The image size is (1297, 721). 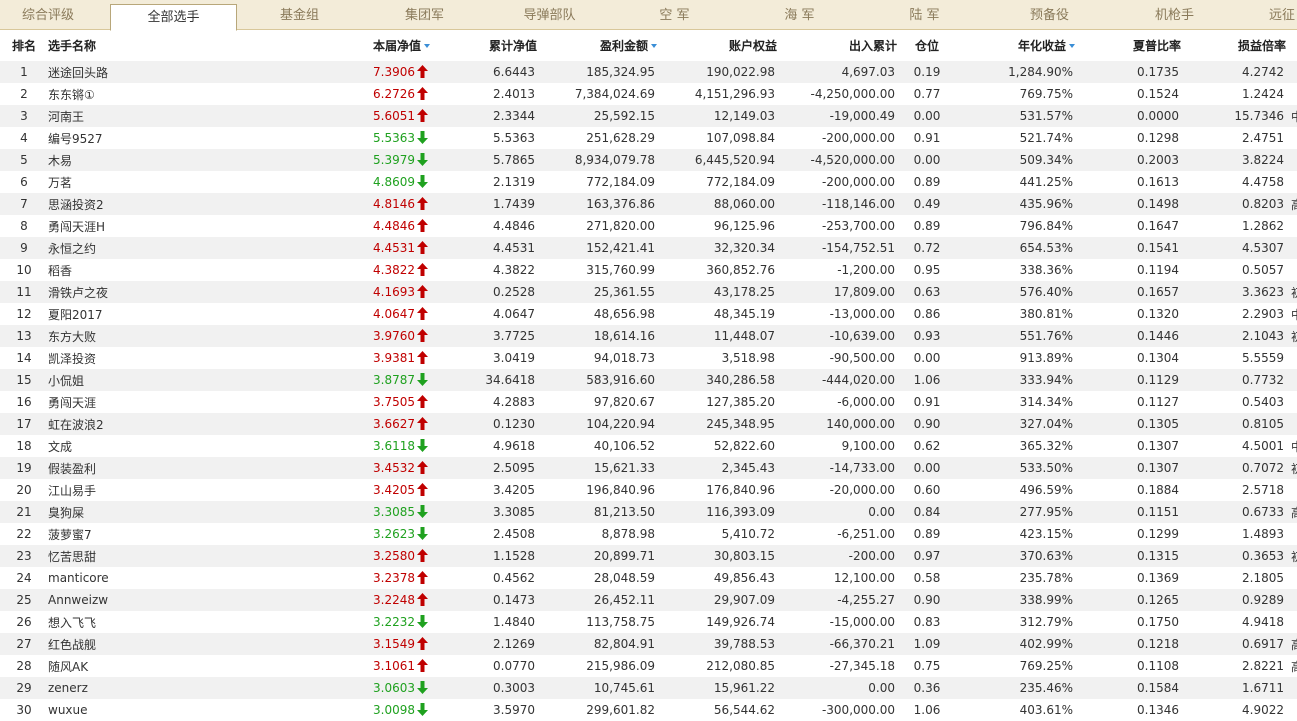 I want to click on header-rank: 排名, so click(x=24, y=45).